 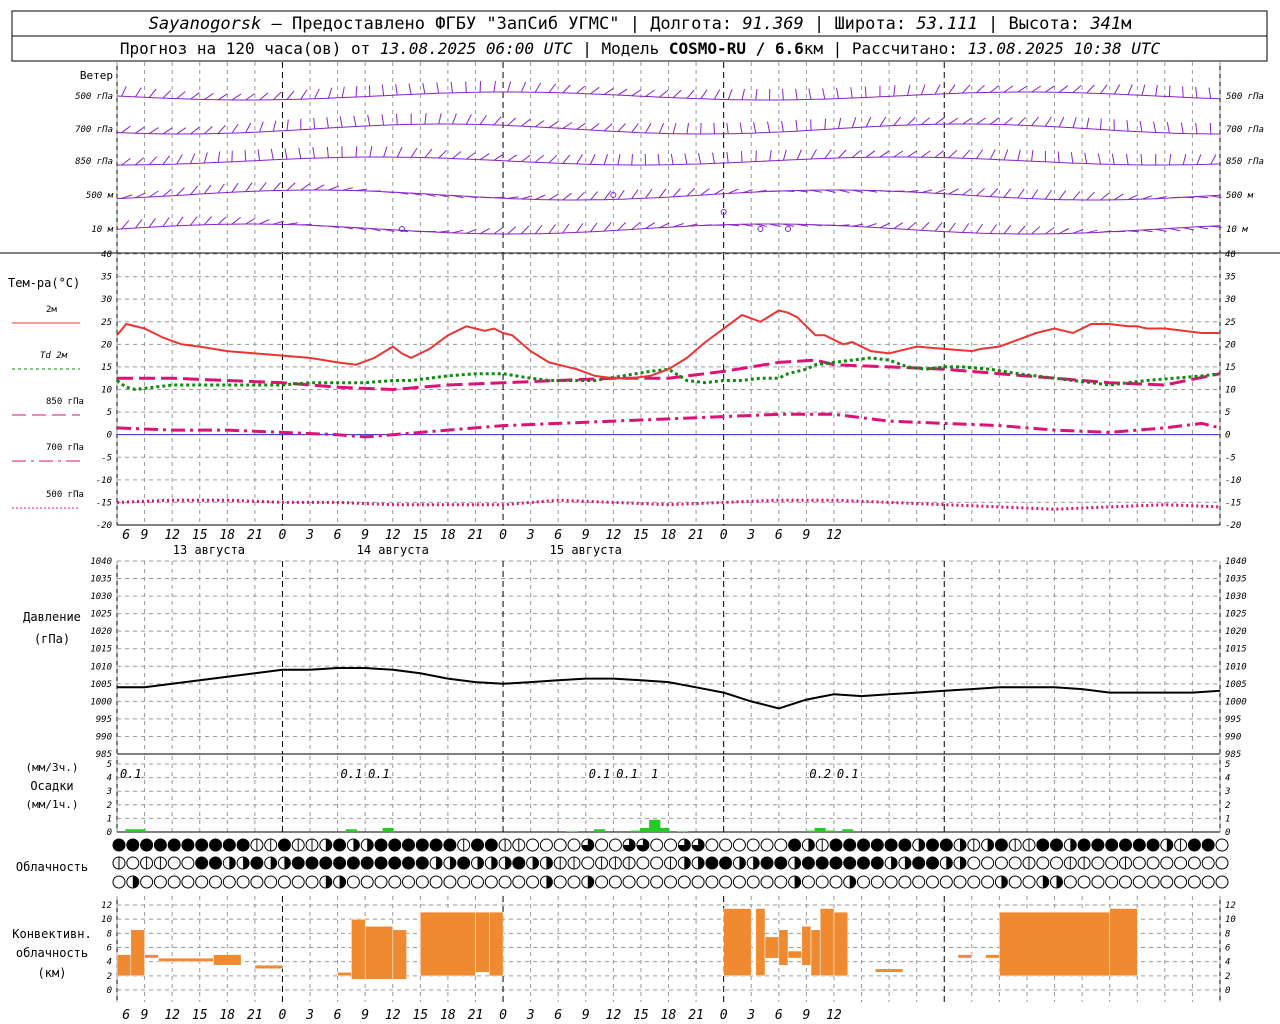 What do you see at coordinates (109, 765) in the screenshot?
I see `precip-ytick-left: 5` at bounding box center [109, 765].